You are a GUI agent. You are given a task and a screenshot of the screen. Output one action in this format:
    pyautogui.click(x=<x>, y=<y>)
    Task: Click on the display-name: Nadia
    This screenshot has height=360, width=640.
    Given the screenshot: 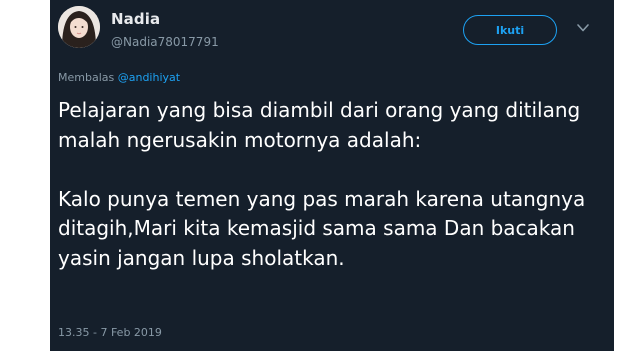 What is the action you would take?
    pyautogui.click(x=135, y=19)
    